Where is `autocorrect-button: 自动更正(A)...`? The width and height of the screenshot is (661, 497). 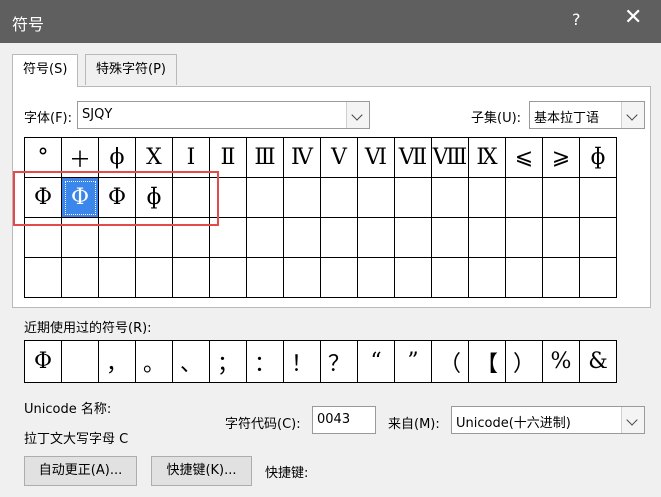
autocorrect-button: 自动更正(A)... is located at coordinates (80, 471).